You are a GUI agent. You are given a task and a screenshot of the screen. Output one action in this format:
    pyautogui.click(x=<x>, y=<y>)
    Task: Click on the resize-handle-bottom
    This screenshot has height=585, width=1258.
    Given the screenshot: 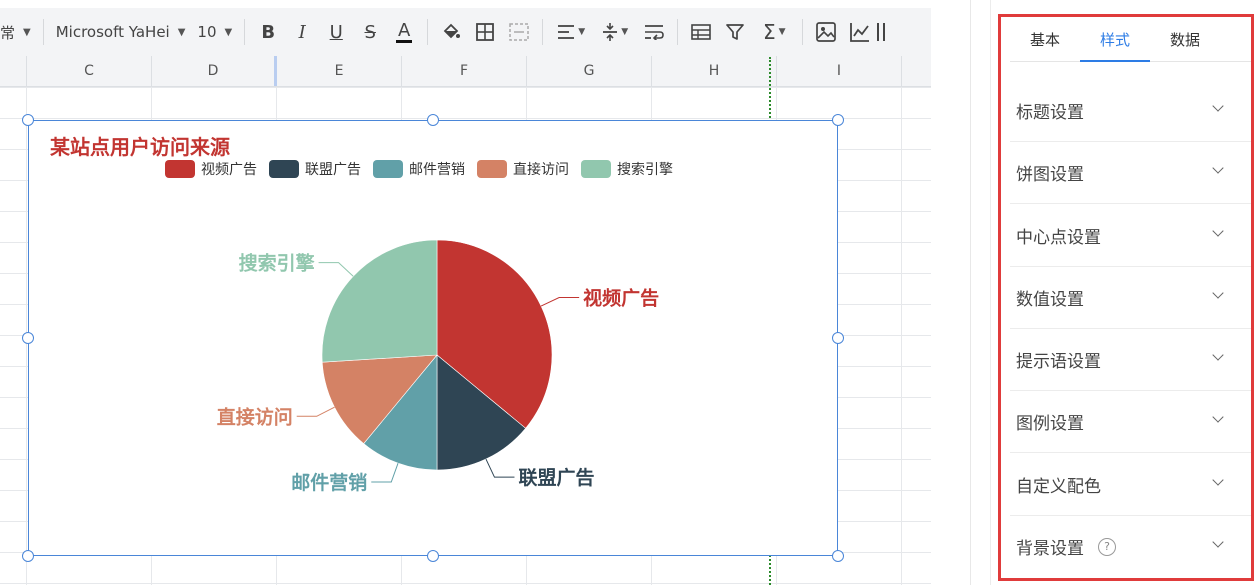 What is the action you would take?
    pyautogui.click(x=433, y=556)
    